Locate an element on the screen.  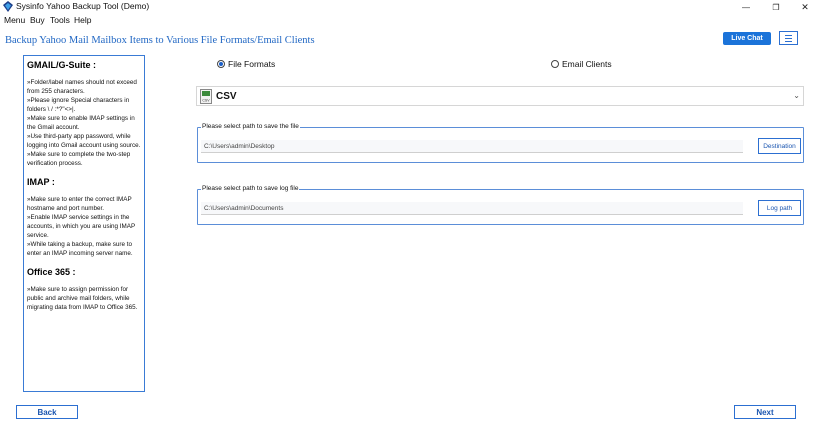
email-clients-radio: Email Clients is located at coordinates (581, 64).